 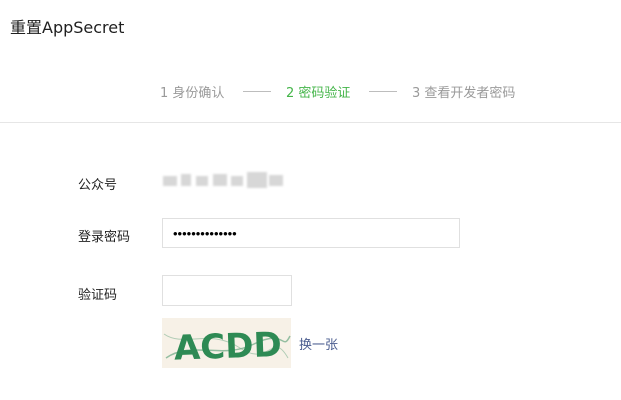 I want to click on captcha-image-text: ACDD, so click(x=227, y=346).